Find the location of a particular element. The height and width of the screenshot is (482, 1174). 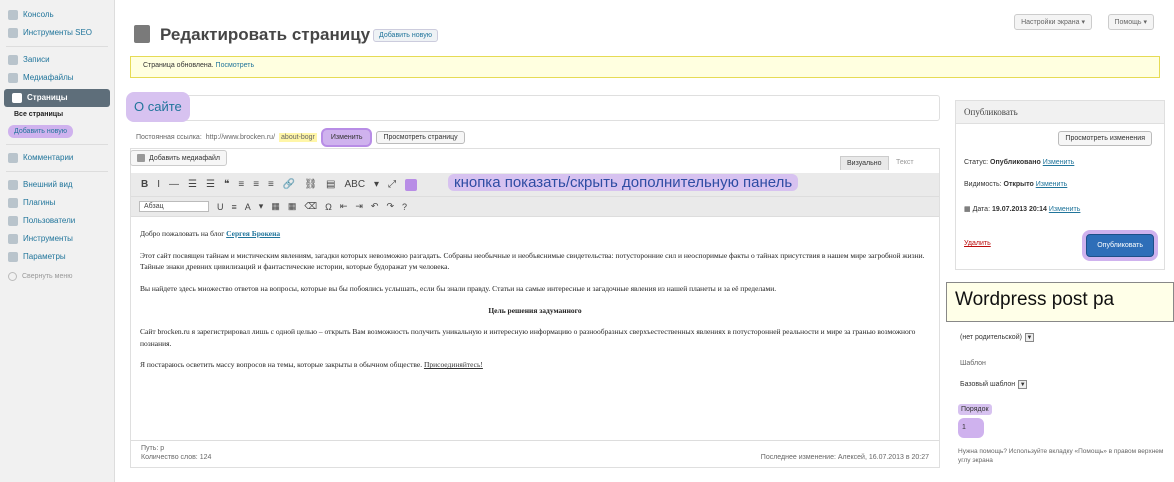

editor-toolbar-secondary: Абзац U ≡ A ▾ ▦ ▦ ⌫ Ω ⇤ ⇥ ↶ ↷ ? is located at coordinates (535, 207).